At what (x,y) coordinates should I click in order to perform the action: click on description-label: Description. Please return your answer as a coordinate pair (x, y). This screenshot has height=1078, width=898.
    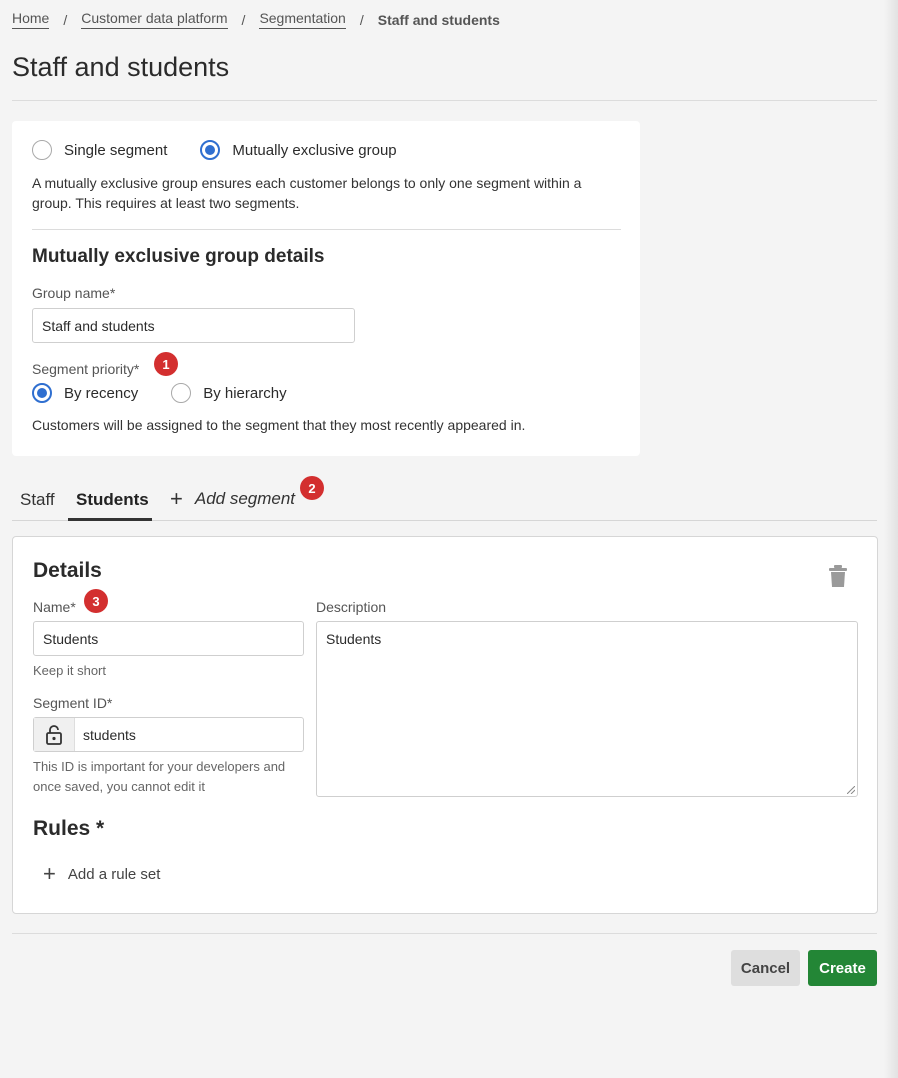
    Looking at the image, I should click on (351, 607).